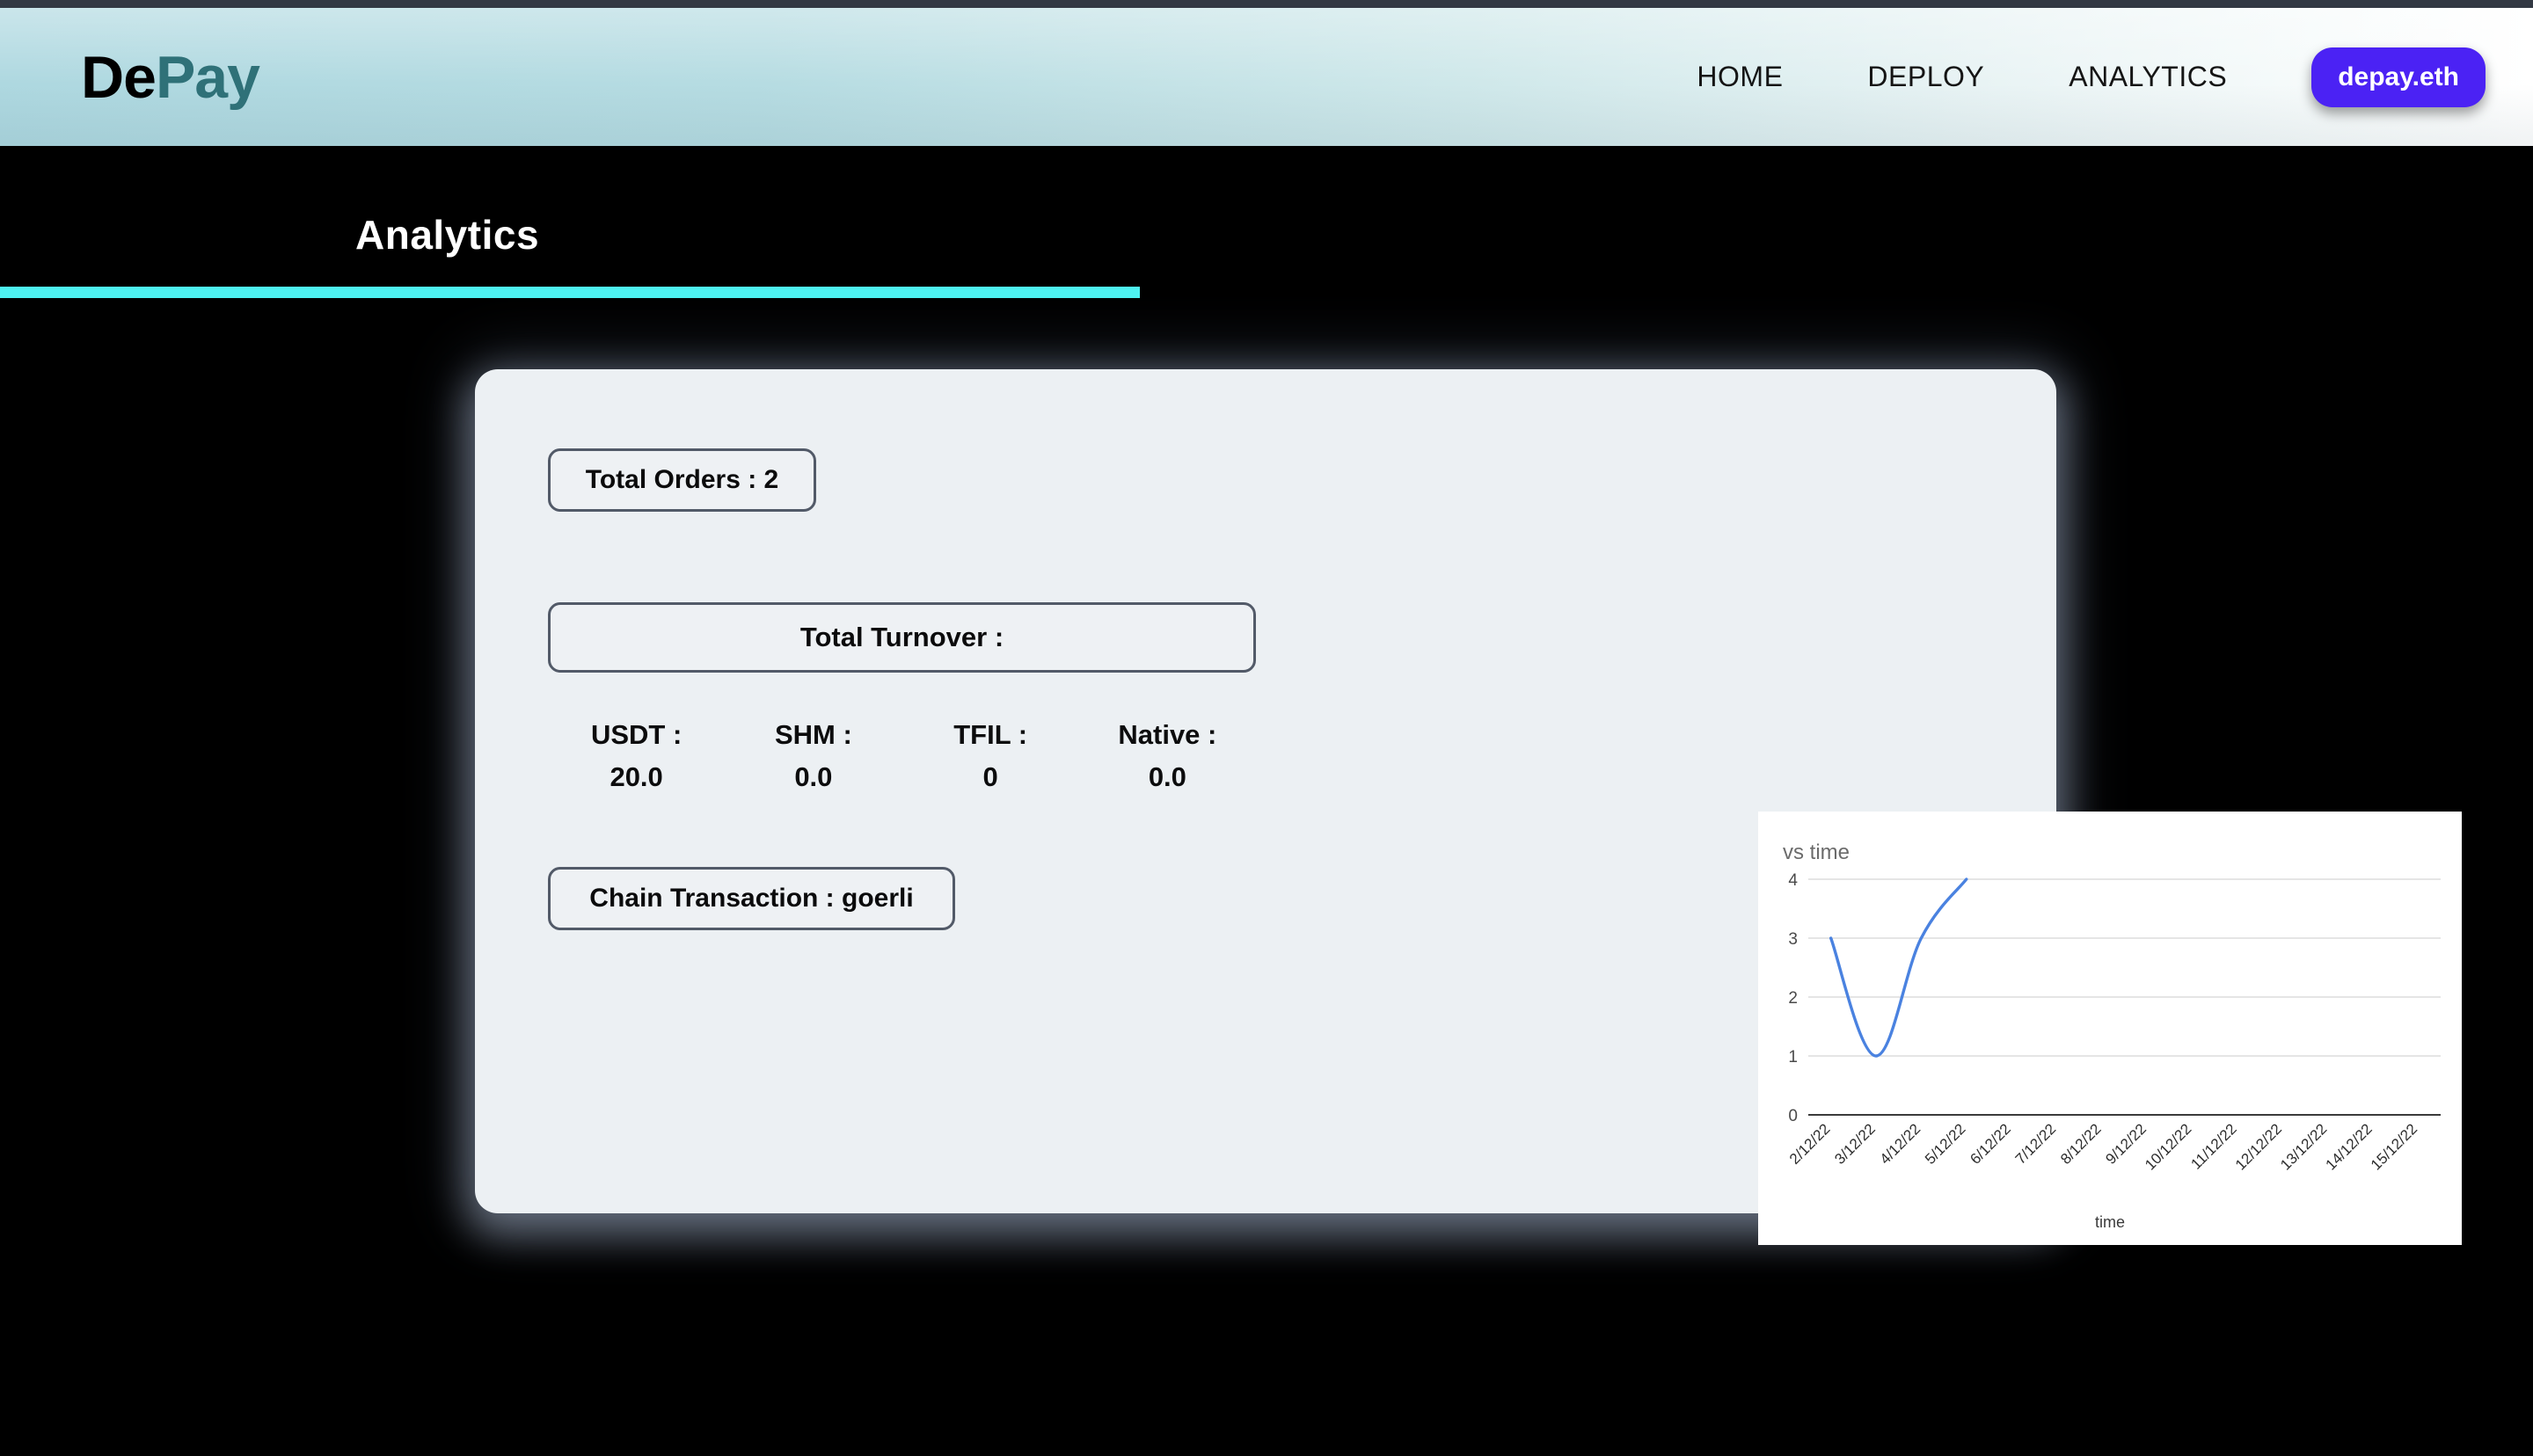 The image size is (2533, 1456). I want to click on top-accent-strip, so click(1266, 4).